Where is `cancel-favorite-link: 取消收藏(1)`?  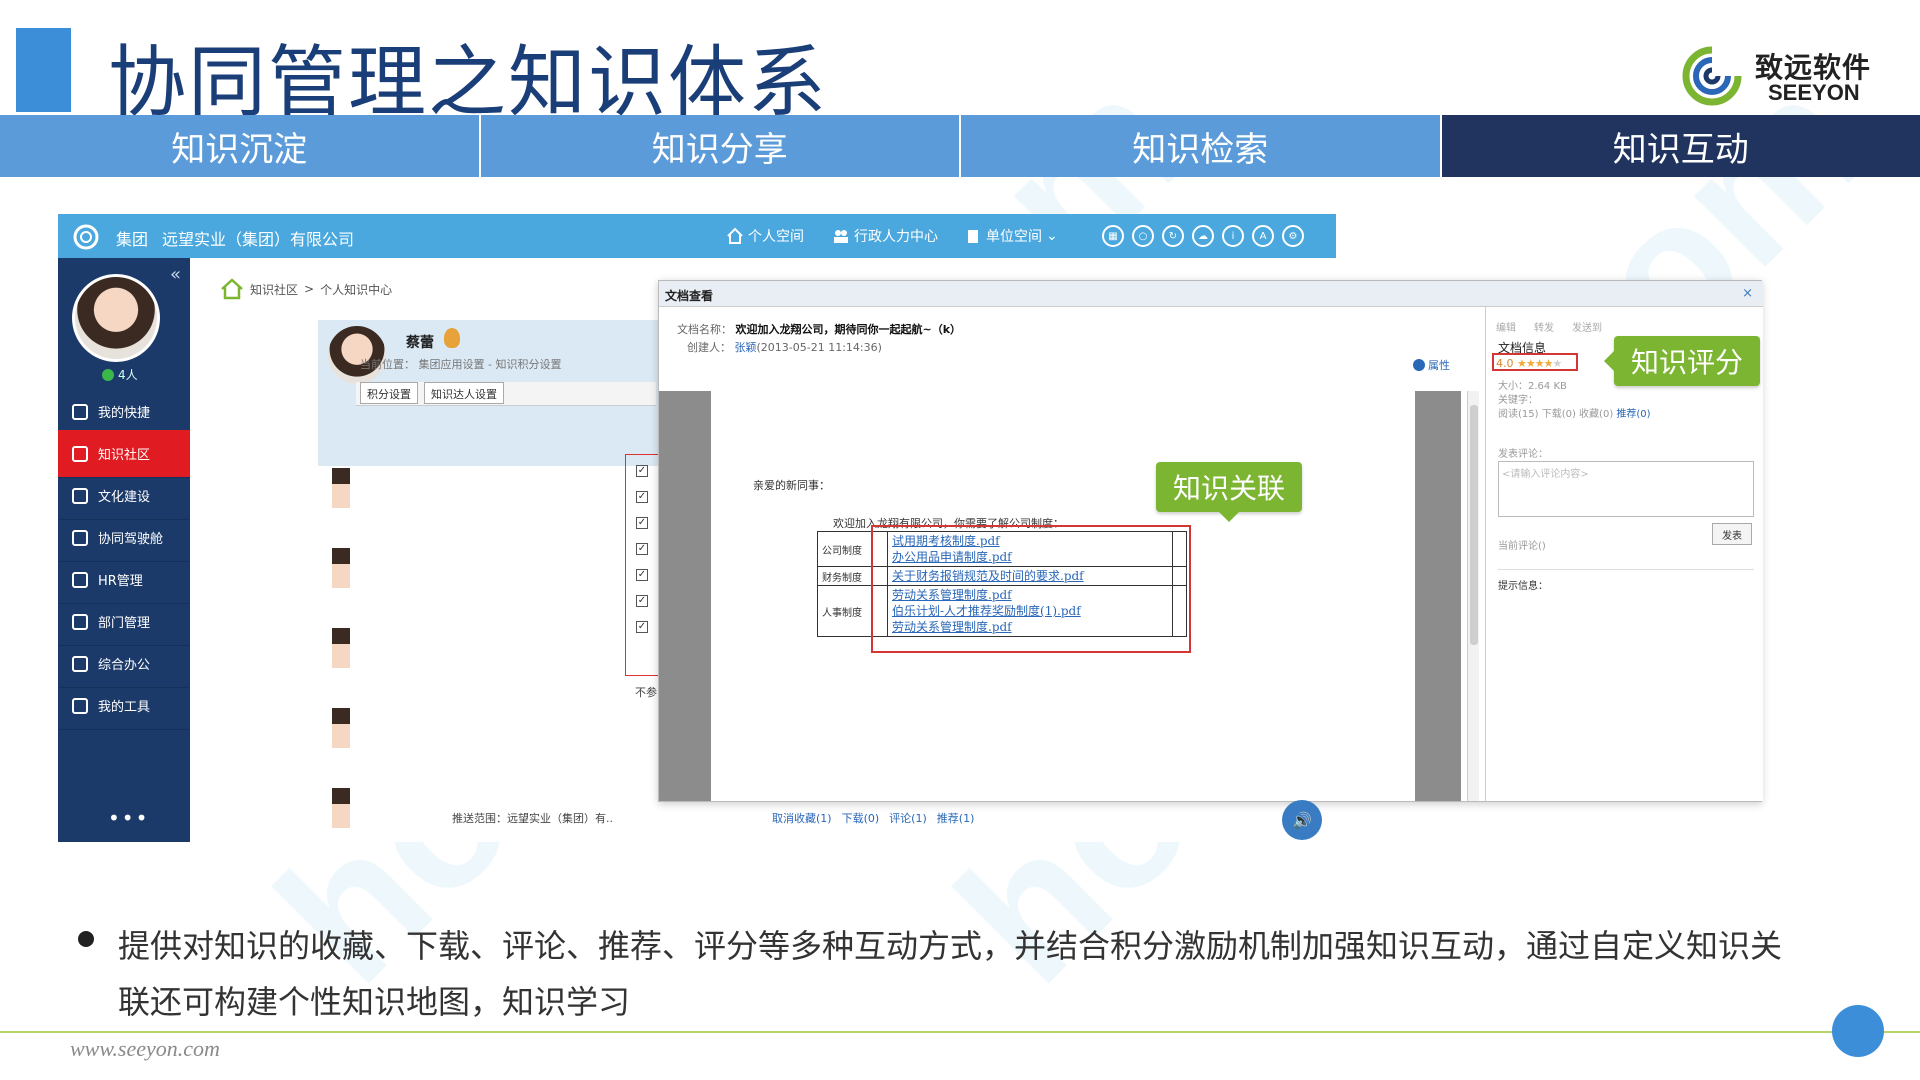 cancel-favorite-link: 取消收藏(1) is located at coordinates (802, 818).